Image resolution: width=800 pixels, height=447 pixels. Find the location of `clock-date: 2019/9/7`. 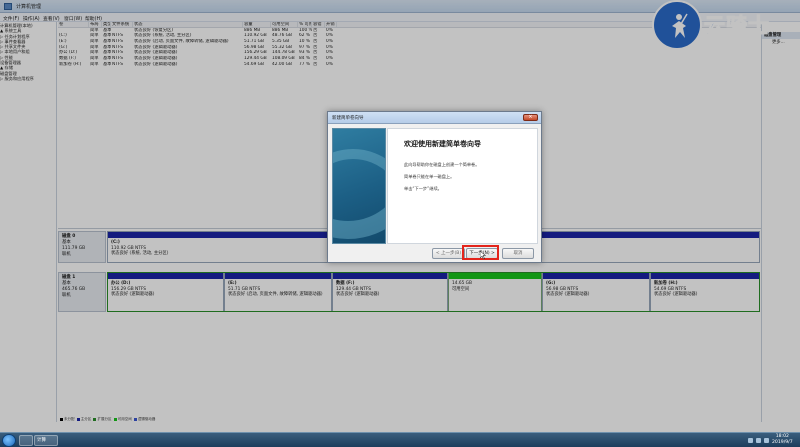

clock-date: 2019/9/7 is located at coordinates (782, 442).